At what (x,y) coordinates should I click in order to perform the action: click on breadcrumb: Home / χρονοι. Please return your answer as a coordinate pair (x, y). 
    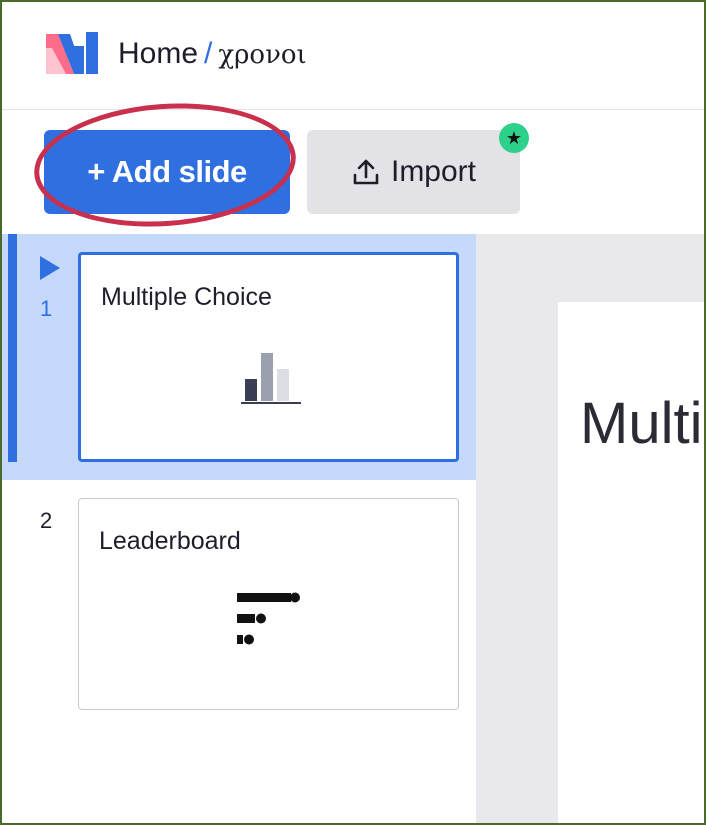
    Looking at the image, I should click on (212, 54).